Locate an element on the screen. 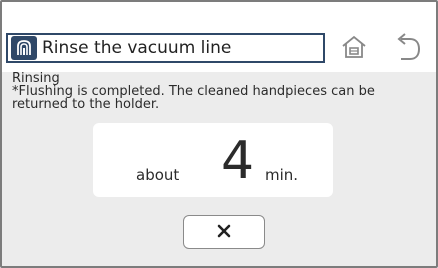 The image size is (438, 268). time-prefix: about is located at coordinates (158, 175).